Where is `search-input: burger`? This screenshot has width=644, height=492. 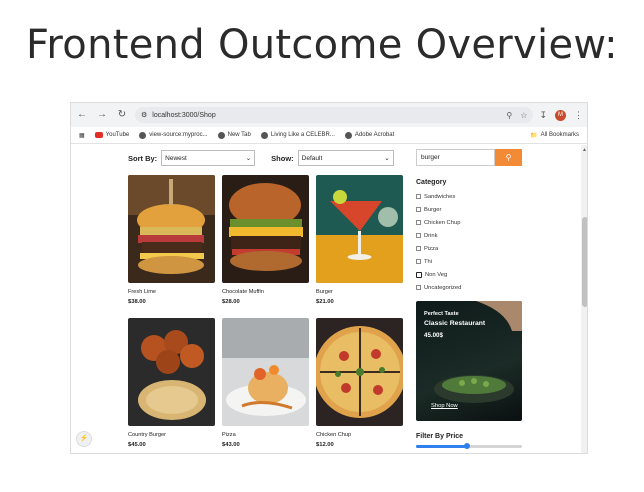 search-input: burger is located at coordinates (455, 157).